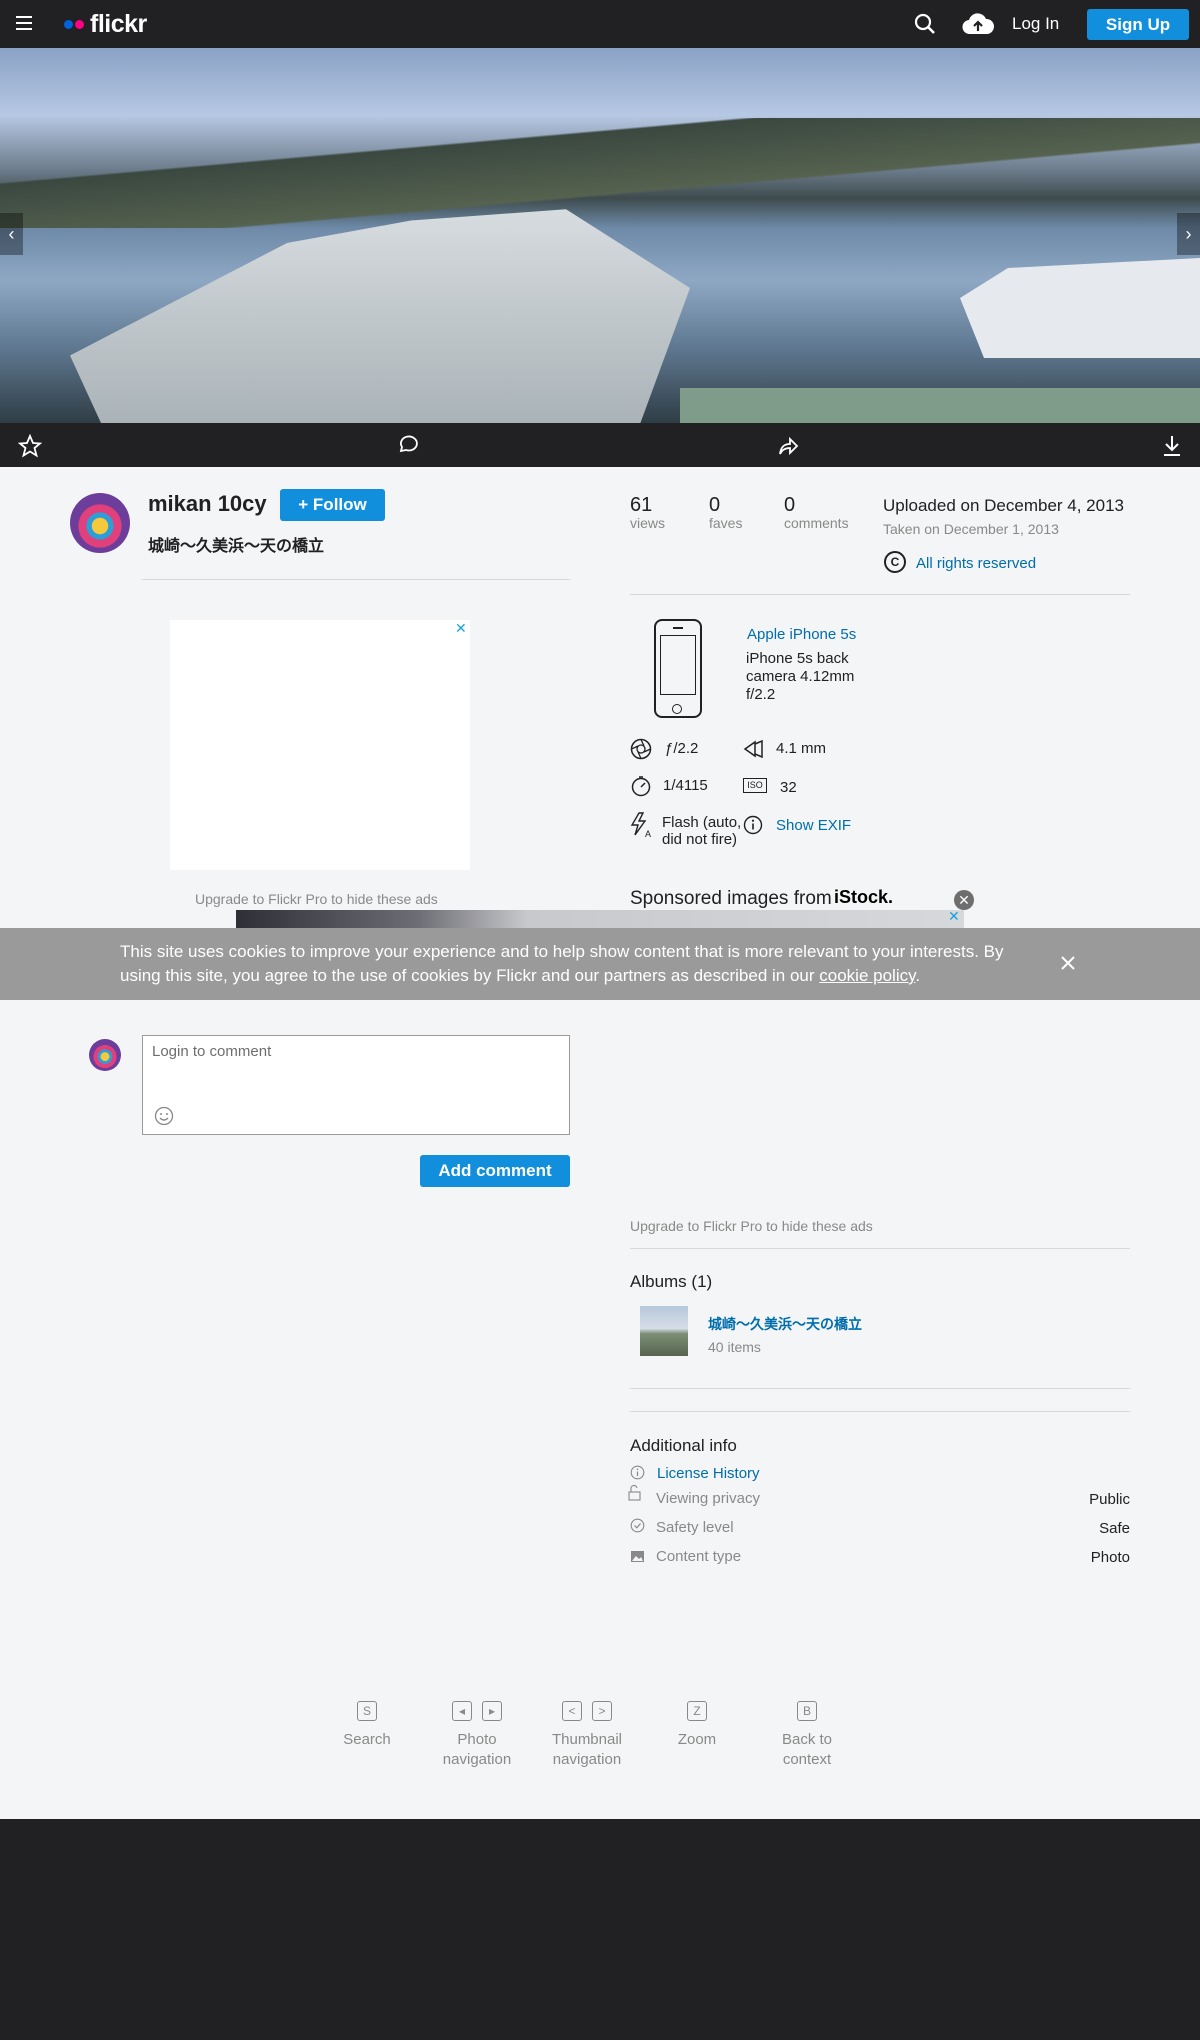 Image resolution: width=1200 pixels, height=2040 pixels. Describe the element at coordinates (971, 529) in the screenshot. I see `taken-date: Taken on December 1, 2013` at that location.